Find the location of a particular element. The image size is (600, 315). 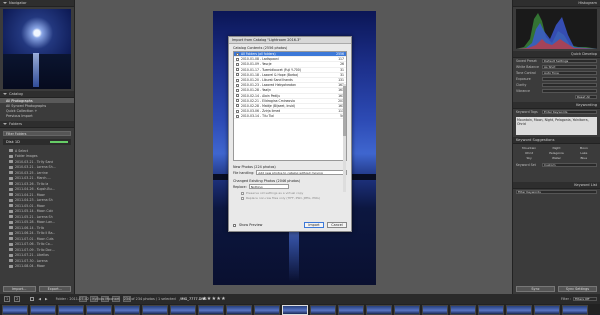

catalog-item: Previous Import is located at coordinates (37, 115).